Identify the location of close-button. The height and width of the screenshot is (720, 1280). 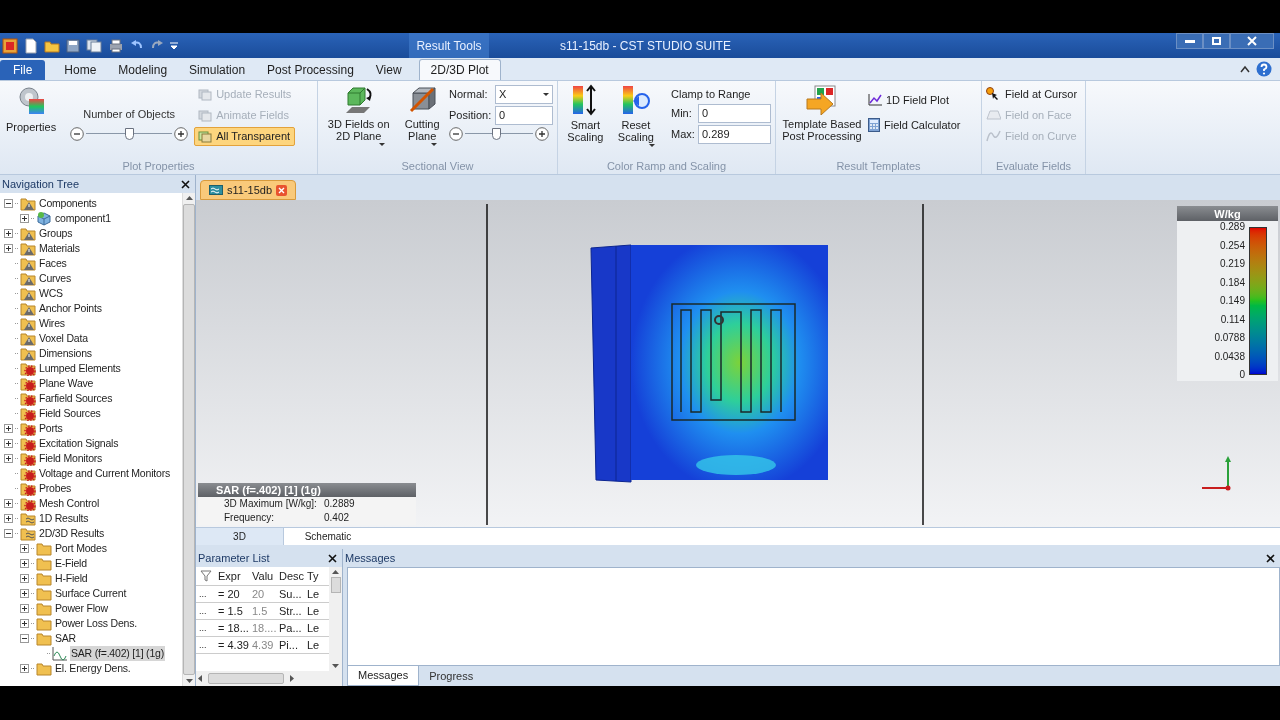
(1252, 41).